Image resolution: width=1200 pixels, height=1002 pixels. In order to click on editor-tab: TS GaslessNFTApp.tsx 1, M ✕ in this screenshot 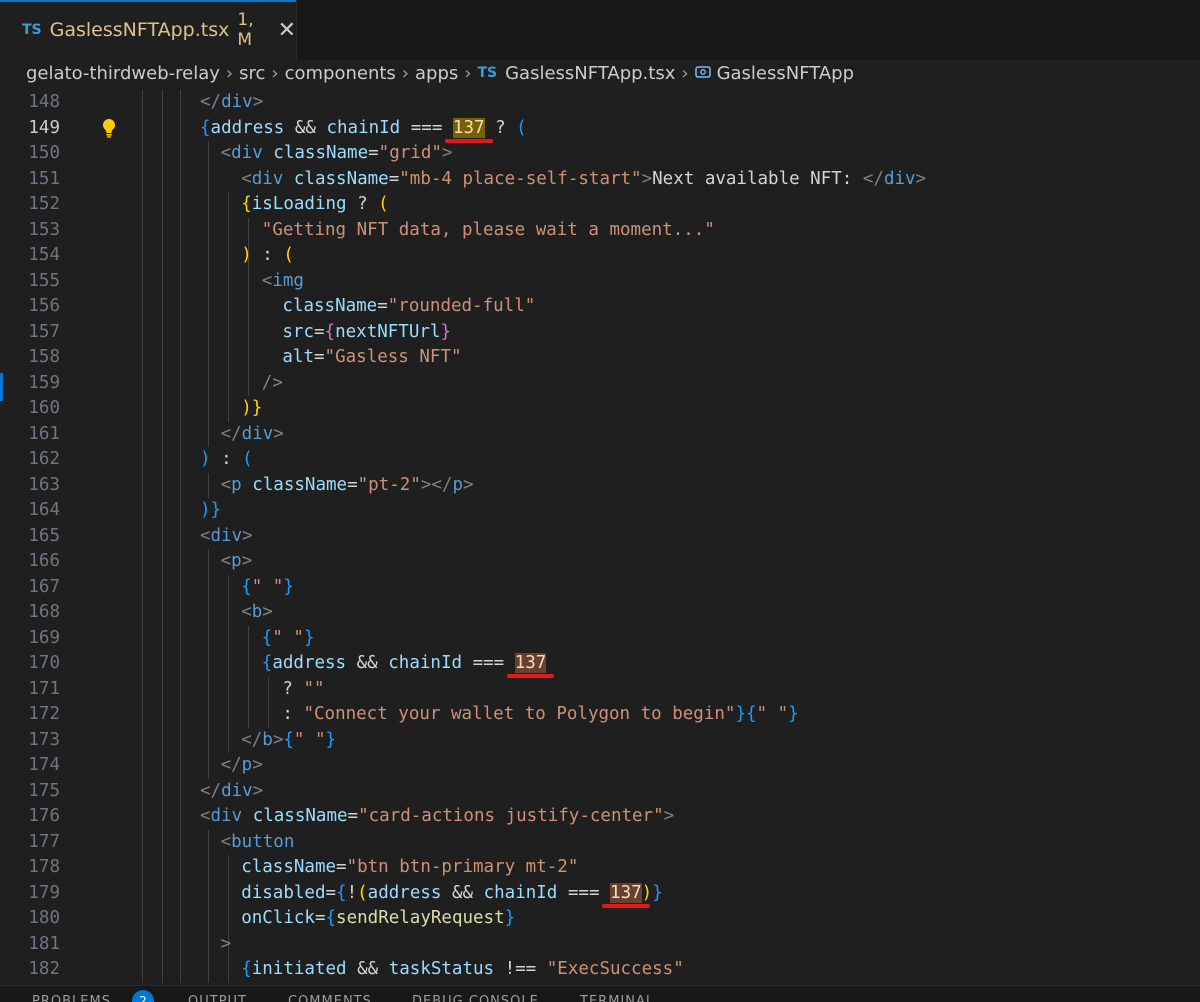, I will do `click(148, 30)`.